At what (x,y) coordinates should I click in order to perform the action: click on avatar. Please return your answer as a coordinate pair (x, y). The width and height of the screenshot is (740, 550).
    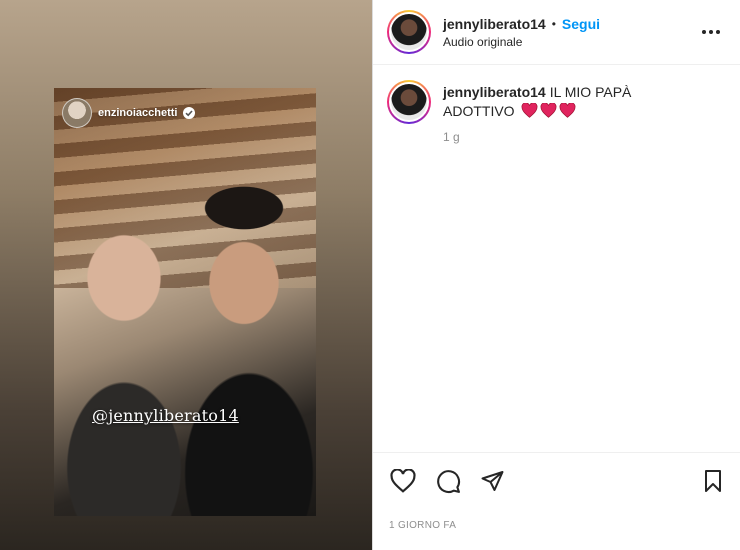
    Looking at the image, I should click on (409, 32).